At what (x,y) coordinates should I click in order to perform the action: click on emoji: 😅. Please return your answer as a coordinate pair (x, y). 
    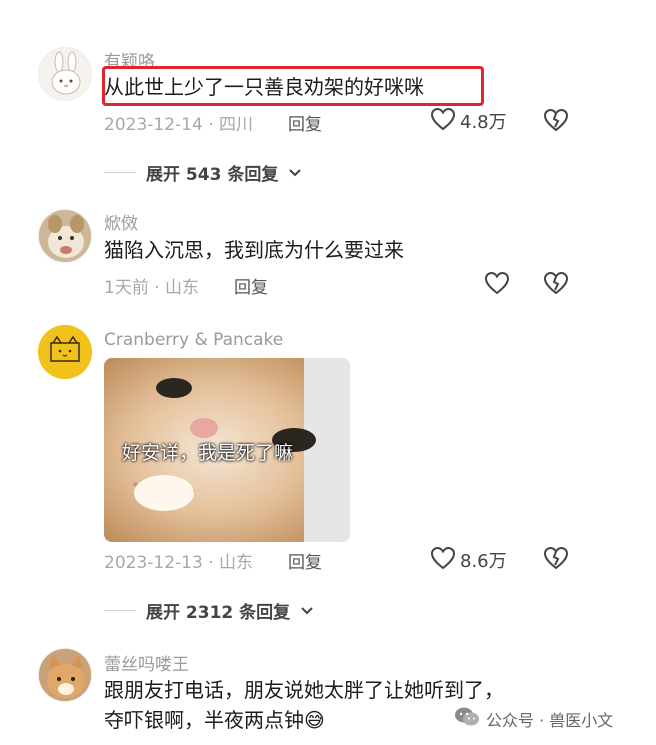
    Looking at the image, I should click on (314, 720).